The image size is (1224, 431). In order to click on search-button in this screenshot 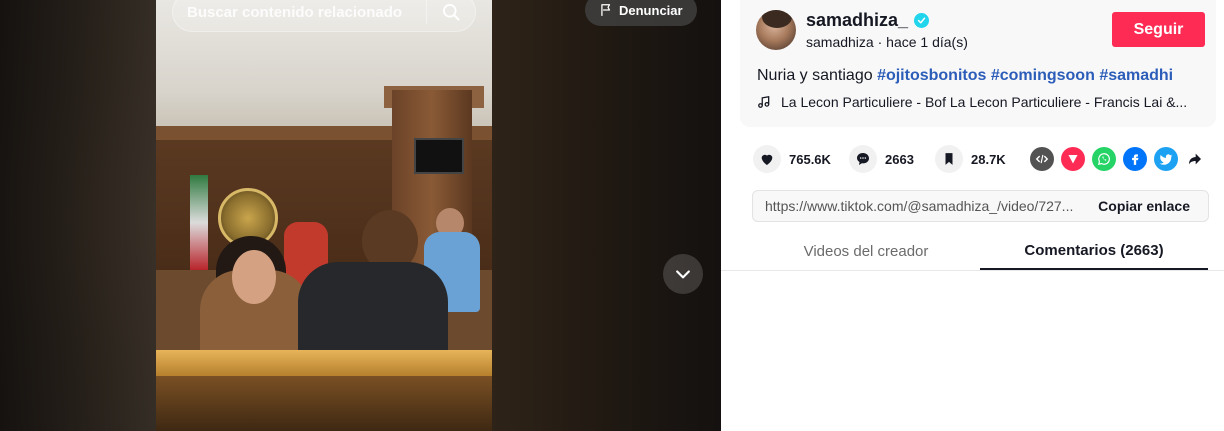, I will do `click(451, 15)`.